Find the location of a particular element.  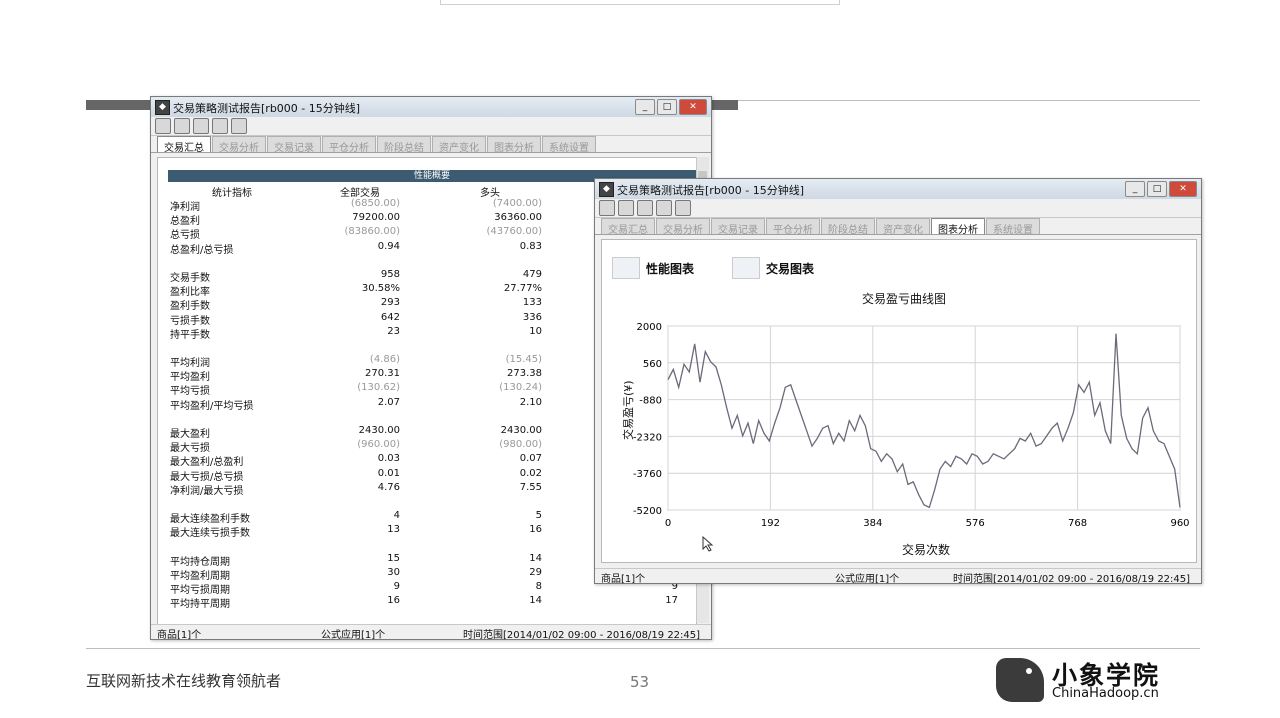

stats-row: 平均持平周期 16 14 17 is located at coordinates (430, 602).